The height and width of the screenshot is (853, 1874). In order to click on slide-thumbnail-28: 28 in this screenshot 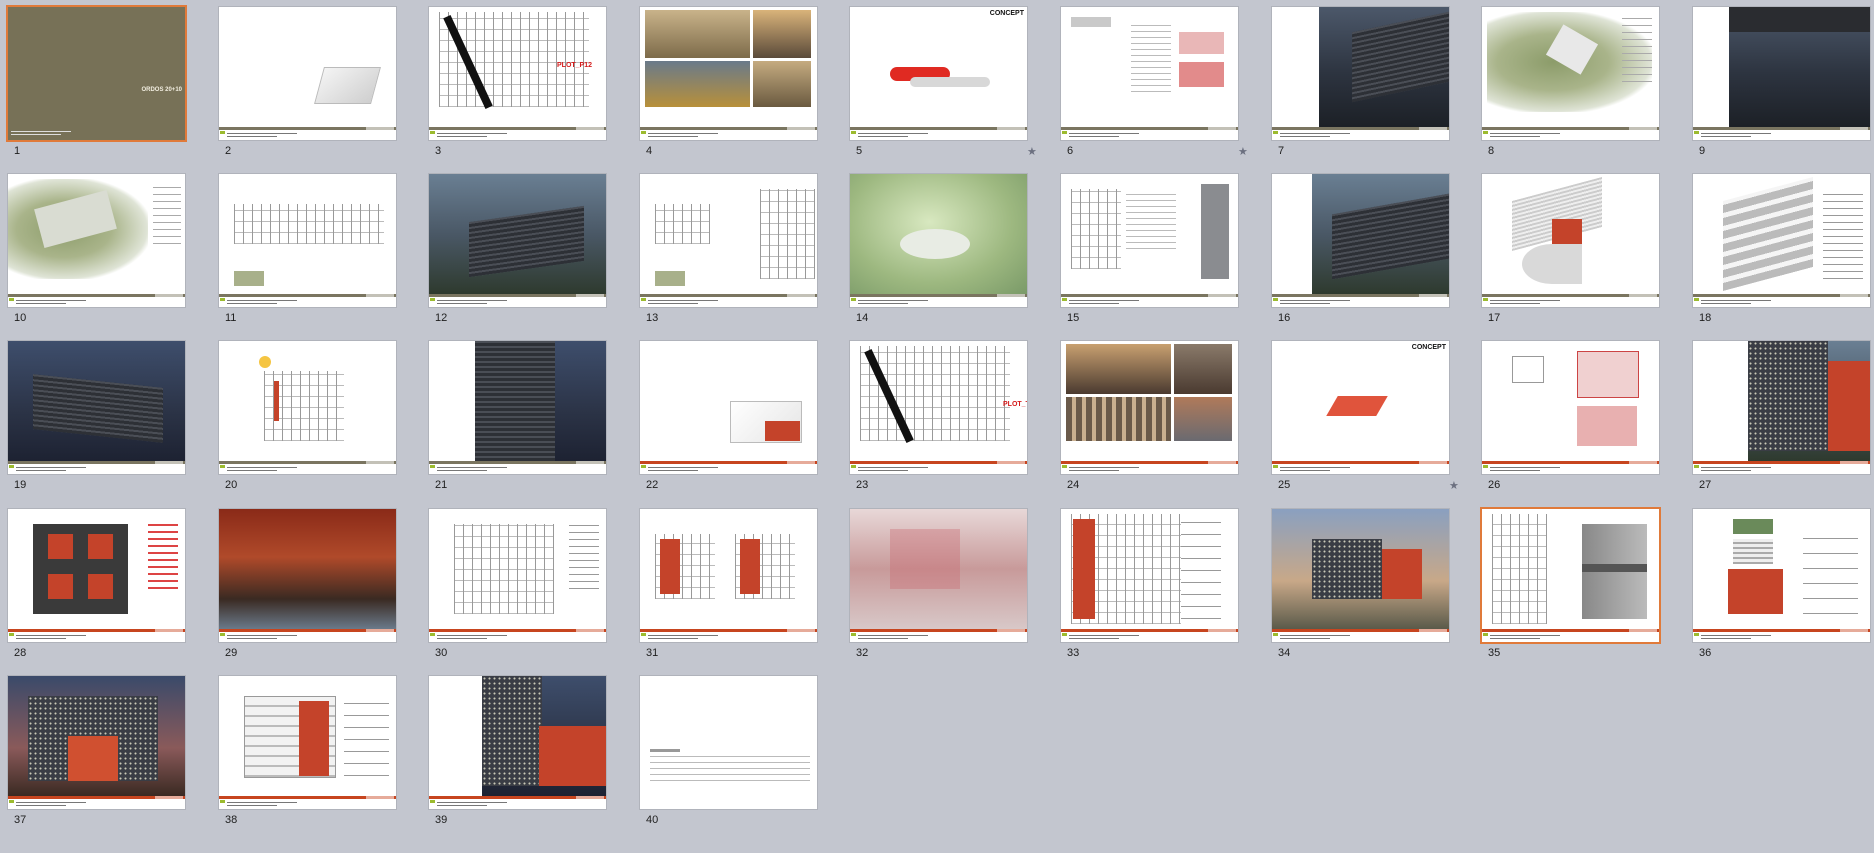, I will do `click(105, 585)`.